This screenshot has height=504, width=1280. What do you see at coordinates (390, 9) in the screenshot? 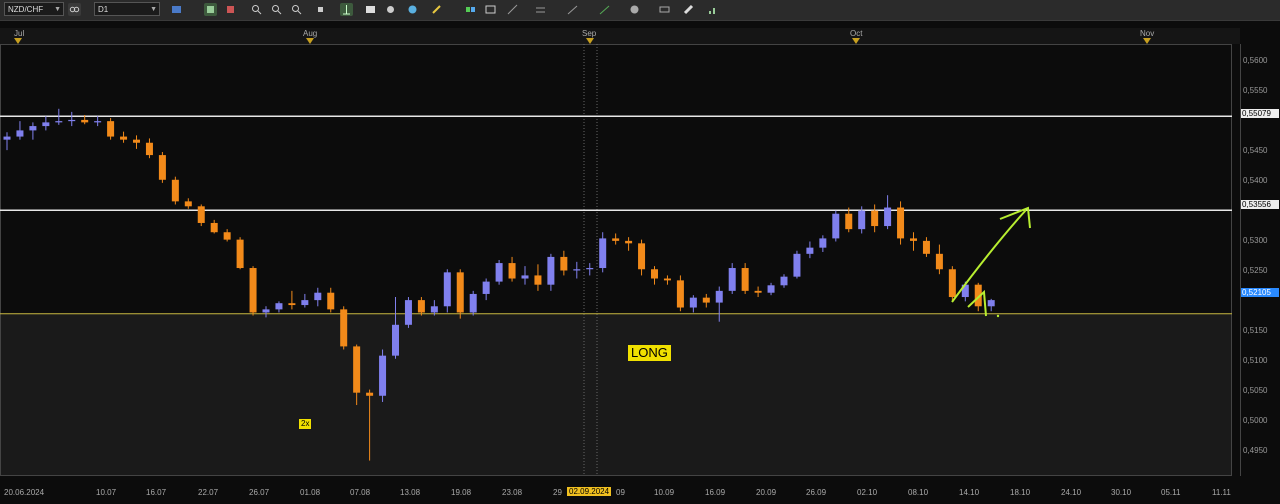
I see `indicators-icon` at bounding box center [390, 9].